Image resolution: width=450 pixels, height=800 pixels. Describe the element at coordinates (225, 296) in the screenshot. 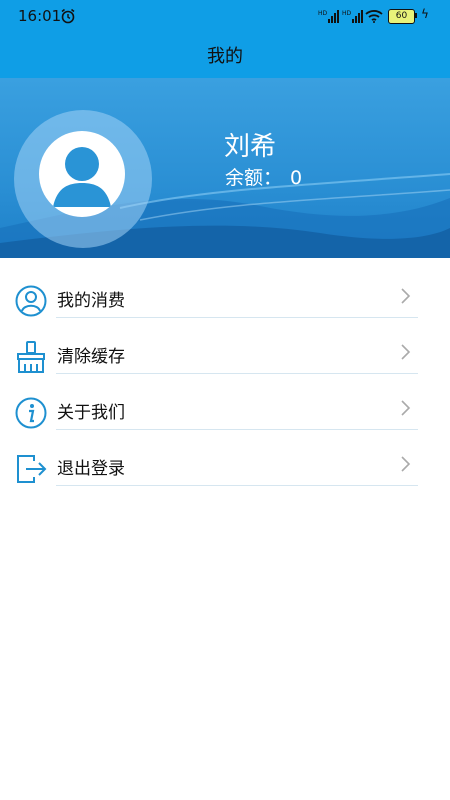

I see `menu-item-my-consumption: 我的消费` at that location.